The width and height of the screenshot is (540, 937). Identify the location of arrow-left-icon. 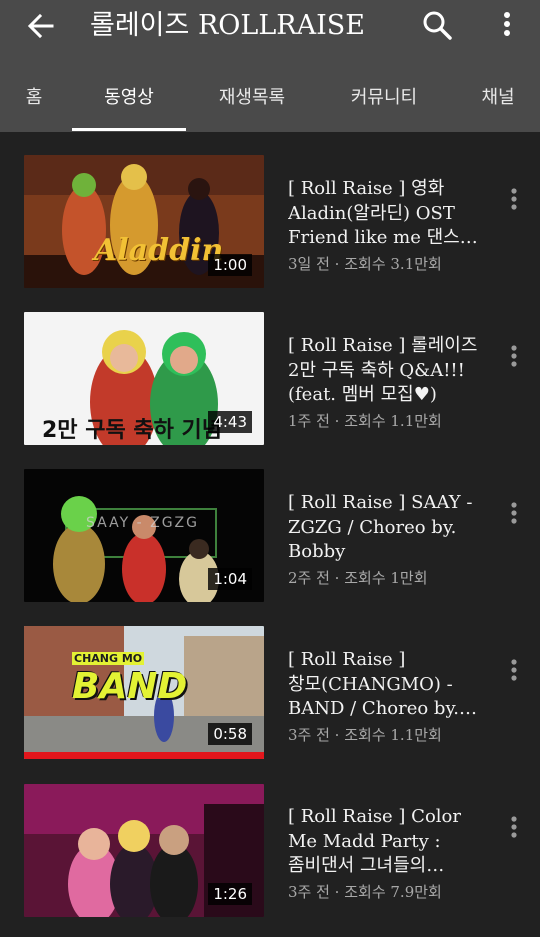
(40, 26).